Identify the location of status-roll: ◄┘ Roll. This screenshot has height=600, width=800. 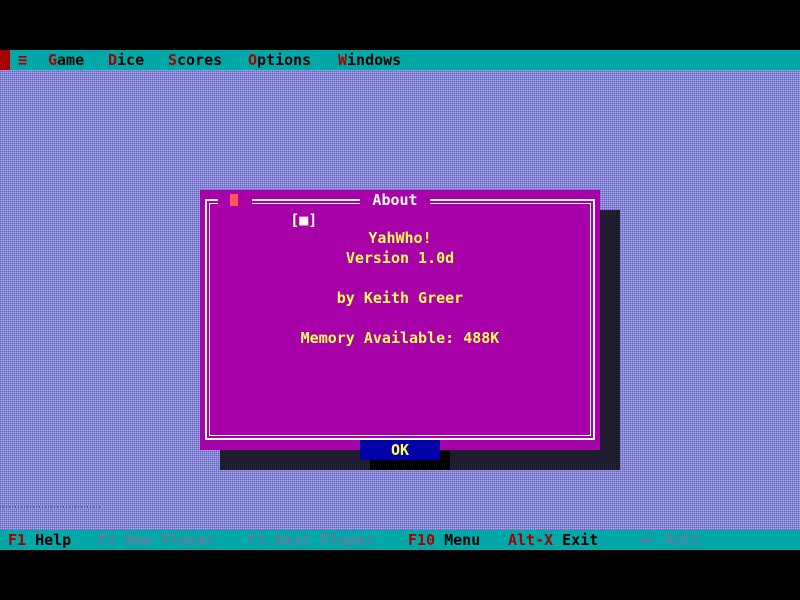
(669, 540).